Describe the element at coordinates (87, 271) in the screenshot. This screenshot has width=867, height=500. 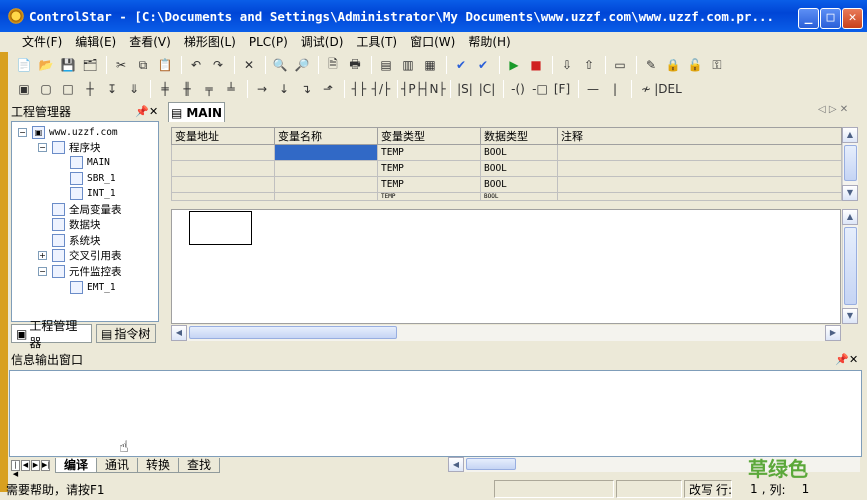
I see `tree-monitor: 元件监控表` at that location.